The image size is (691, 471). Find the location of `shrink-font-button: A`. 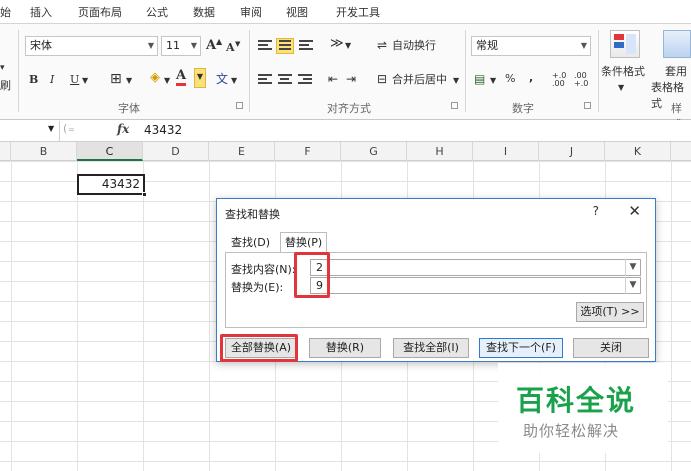

shrink-font-button: A is located at coordinates (230, 48).